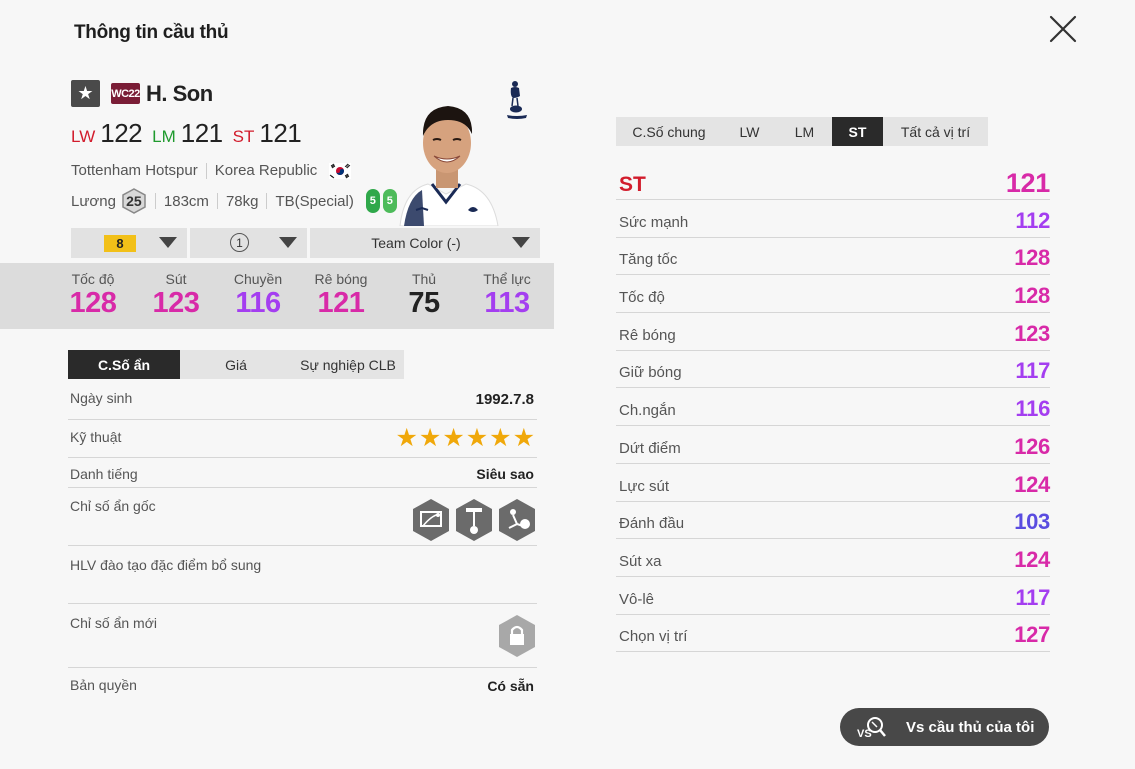 The width and height of the screenshot is (1135, 769). Describe the element at coordinates (302, 575) in the screenshot. I see `coach-row: HLV đào tạo đặc điểm bổ sung` at that location.